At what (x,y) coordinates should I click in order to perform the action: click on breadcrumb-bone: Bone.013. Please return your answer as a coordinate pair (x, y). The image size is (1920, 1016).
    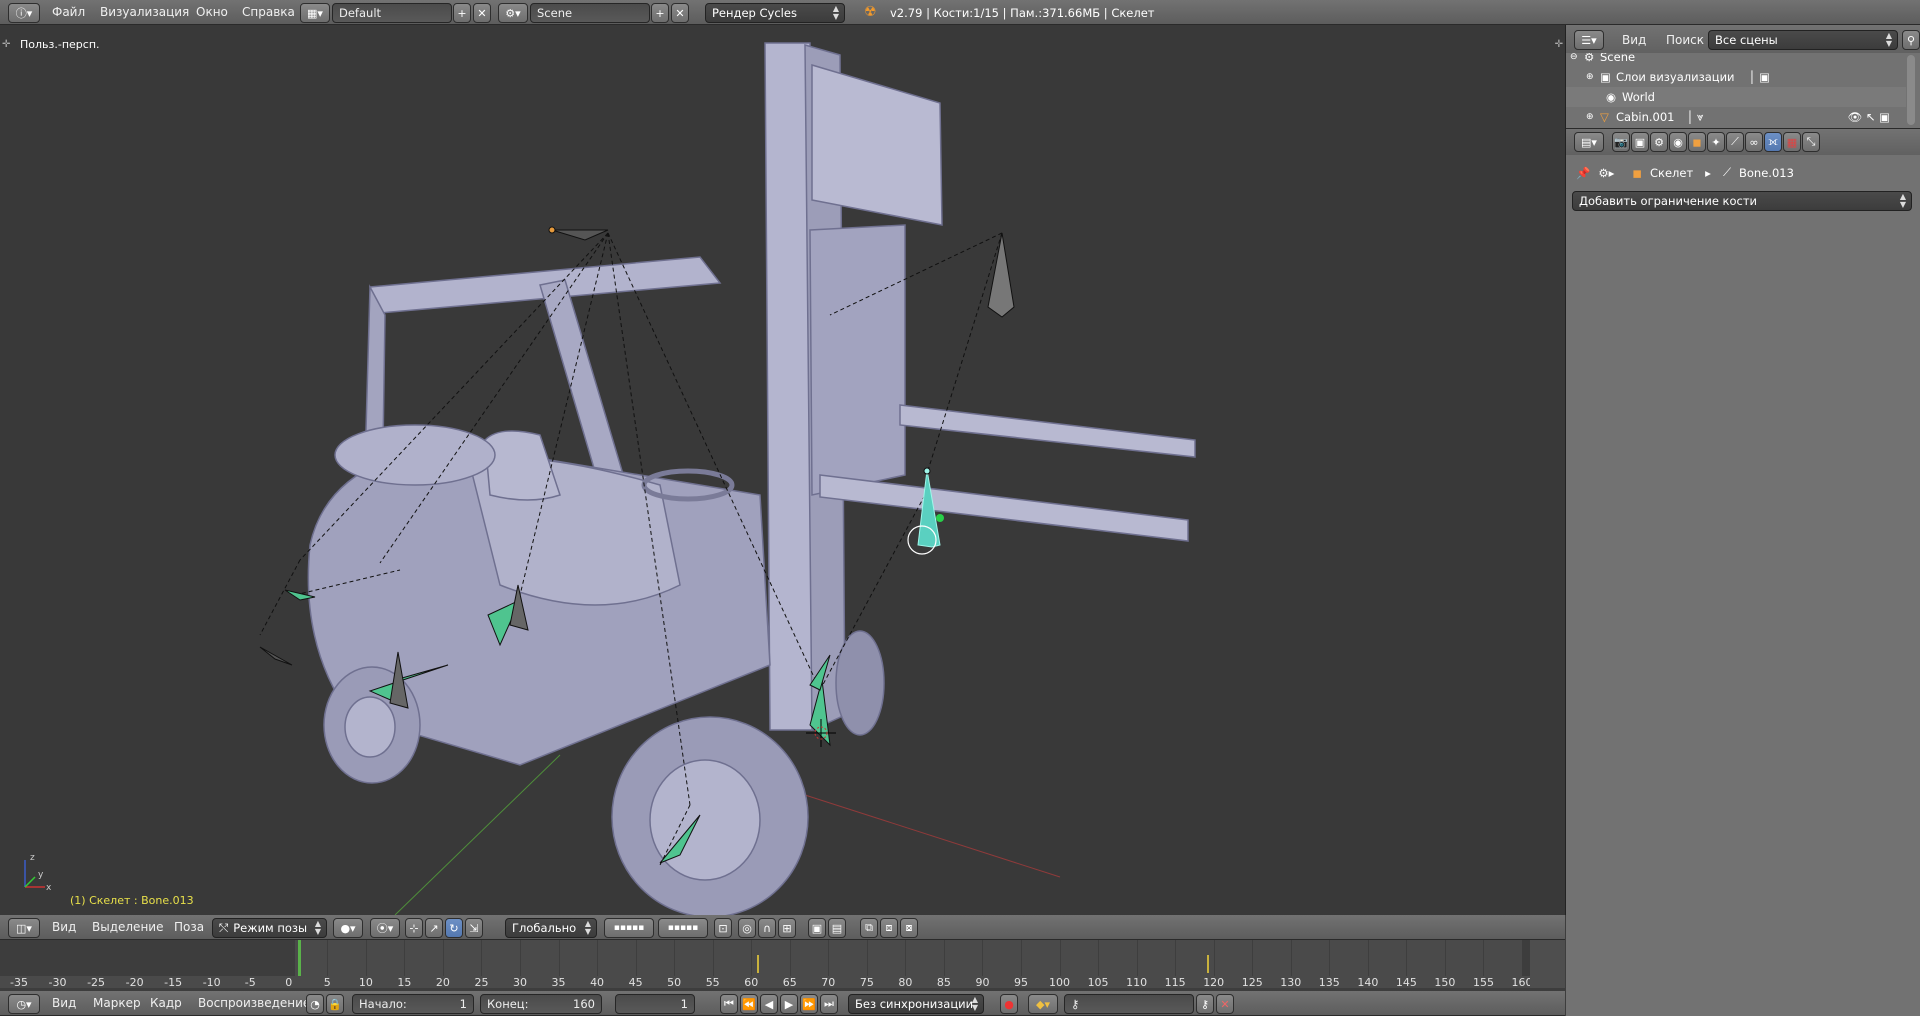
    Looking at the image, I should click on (1766, 172).